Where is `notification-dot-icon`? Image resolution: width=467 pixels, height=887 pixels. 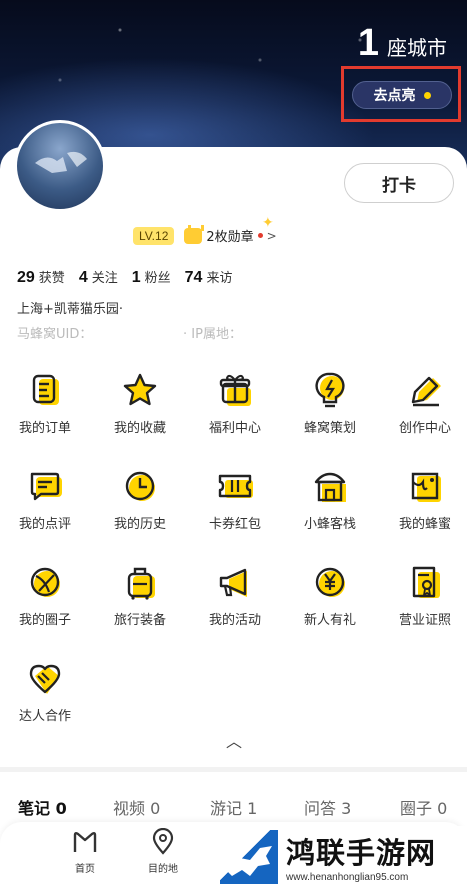
notification-dot-icon is located at coordinates (260, 235).